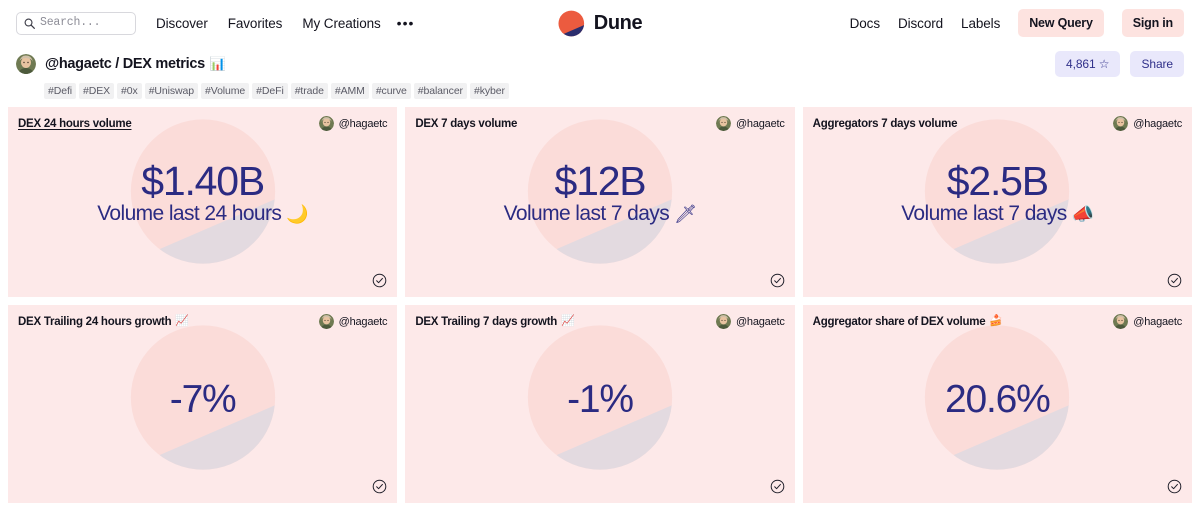 The width and height of the screenshot is (1200, 530). Describe the element at coordinates (255, 23) in the screenshot. I see `nav-link-favorites: Favorites` at that location.